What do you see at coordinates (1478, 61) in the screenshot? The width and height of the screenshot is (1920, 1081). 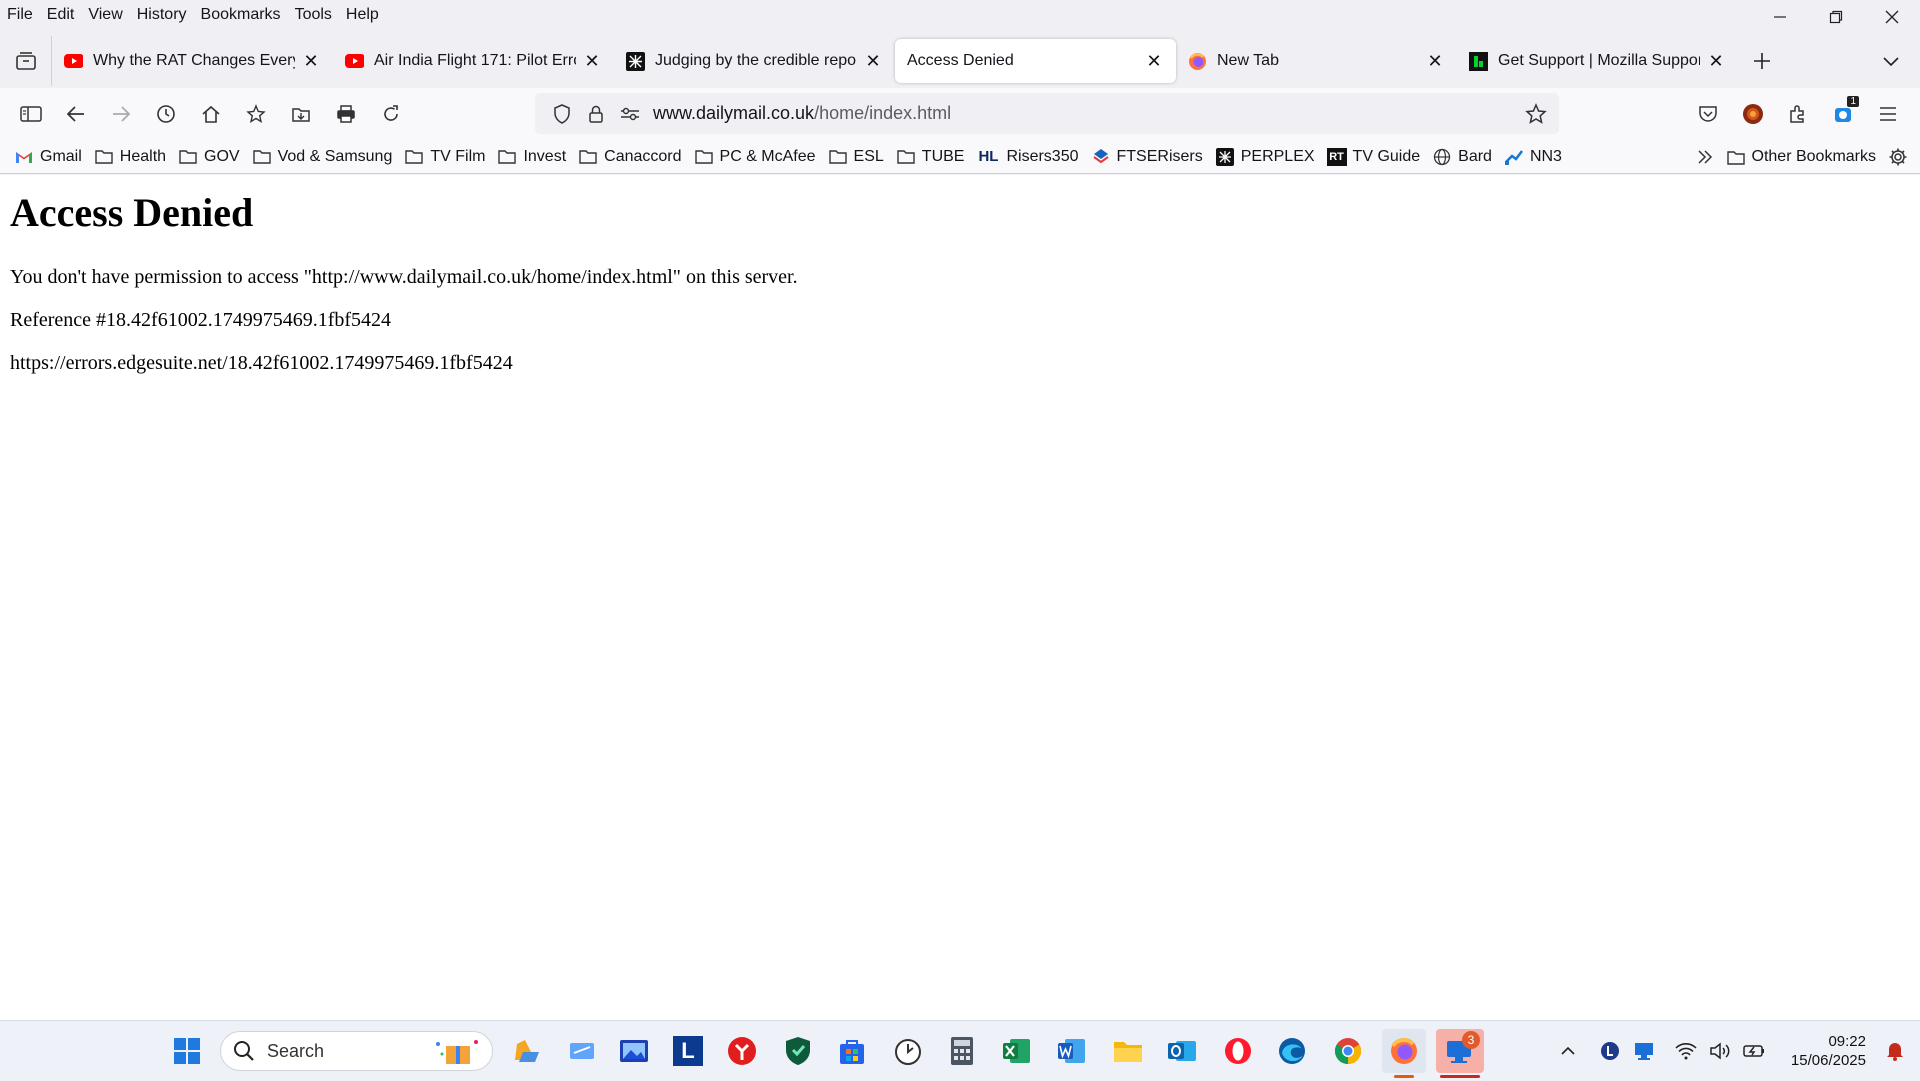 I see `mozilla-support-icon` at bounding box center [1478, 61].